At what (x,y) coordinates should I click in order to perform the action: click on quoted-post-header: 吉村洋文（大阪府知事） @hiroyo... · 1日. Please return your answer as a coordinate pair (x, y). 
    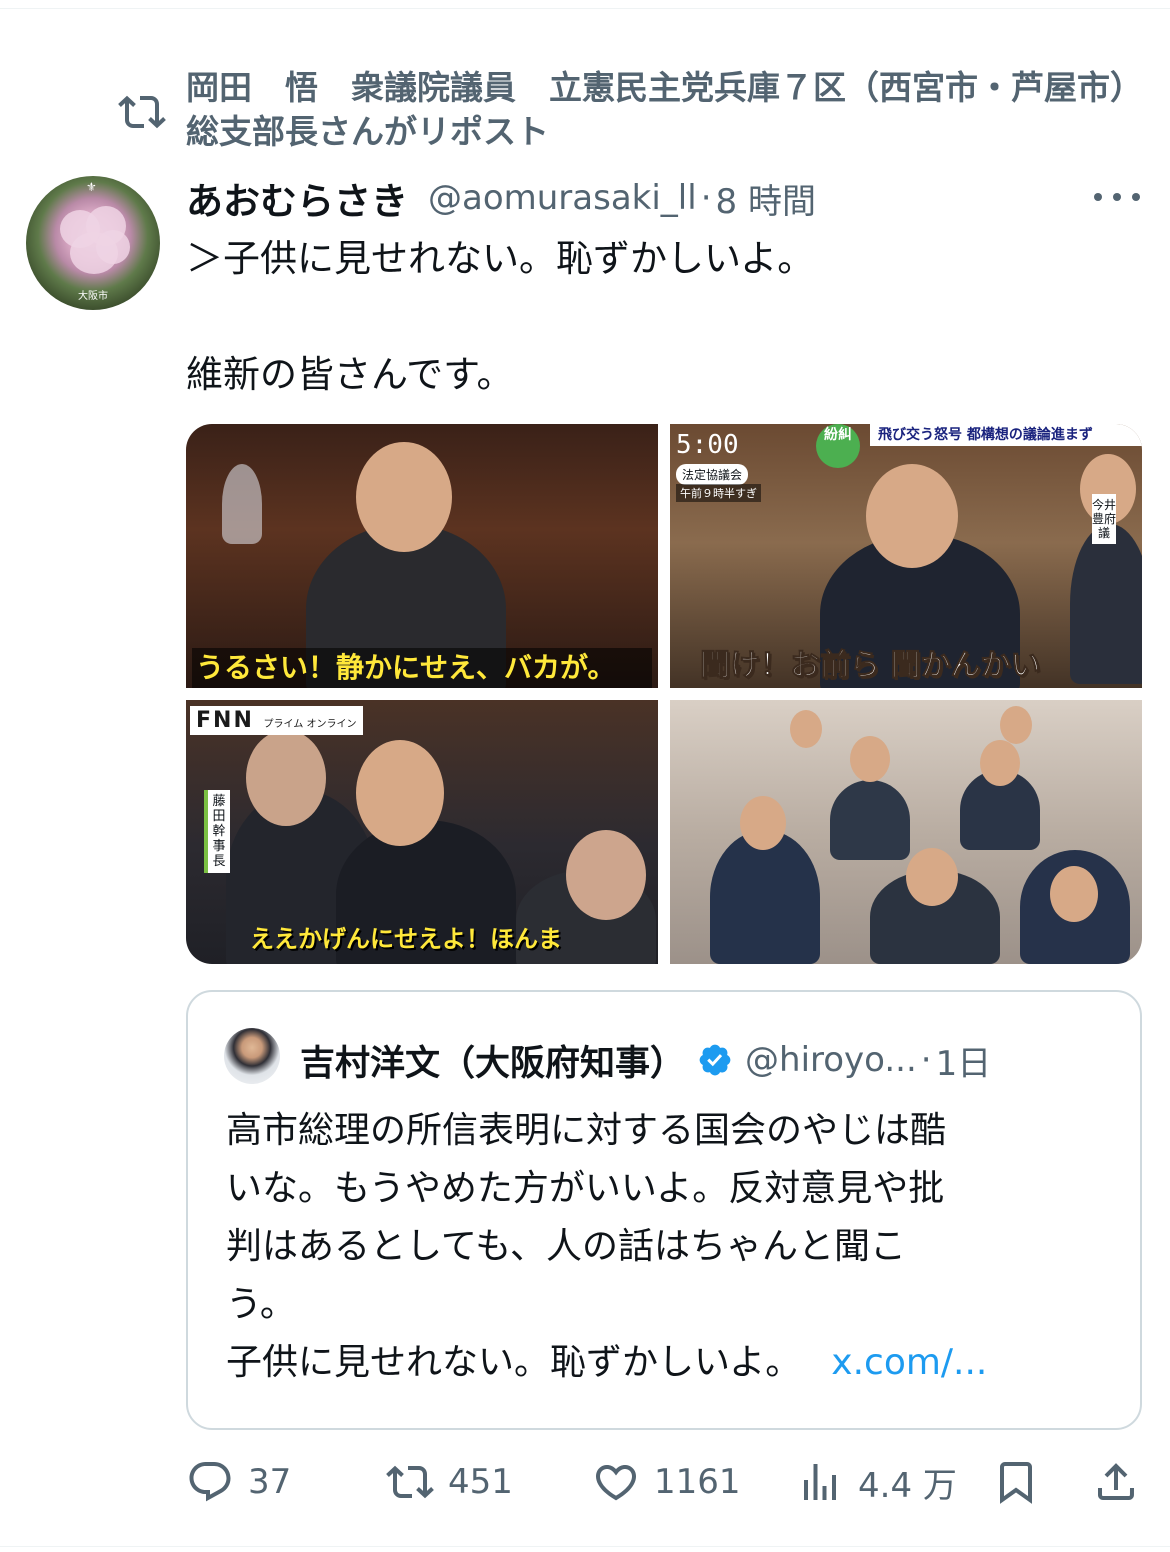
    Looking at the image, I should click on (715, 1060).